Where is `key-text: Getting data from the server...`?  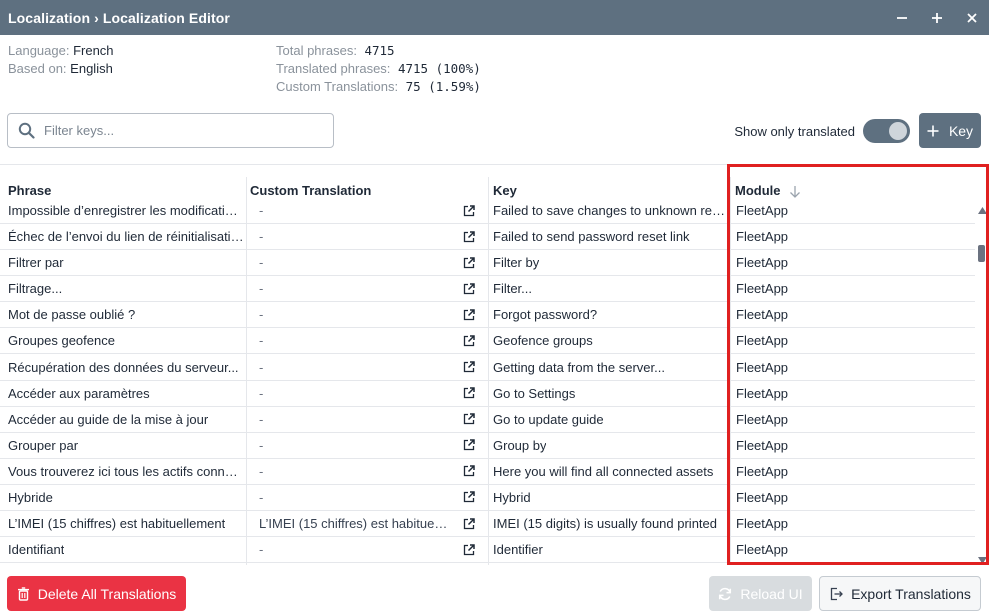 key-text: Getting data from the server... is located at coordinates (579, 367).